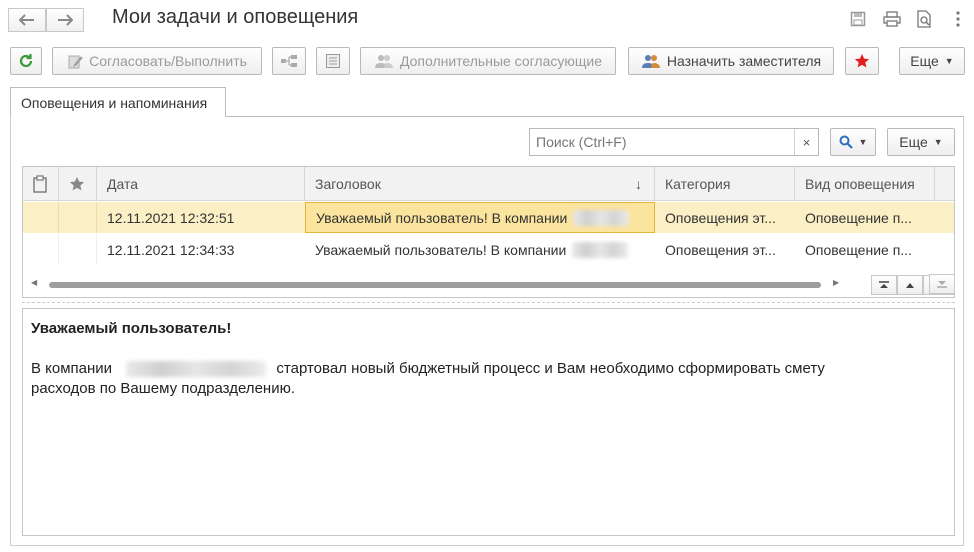 This screenshot has height=552, width=974. Describe the element at coordinates (892, 19) in the screenshot. I see `print-icon` at that location.